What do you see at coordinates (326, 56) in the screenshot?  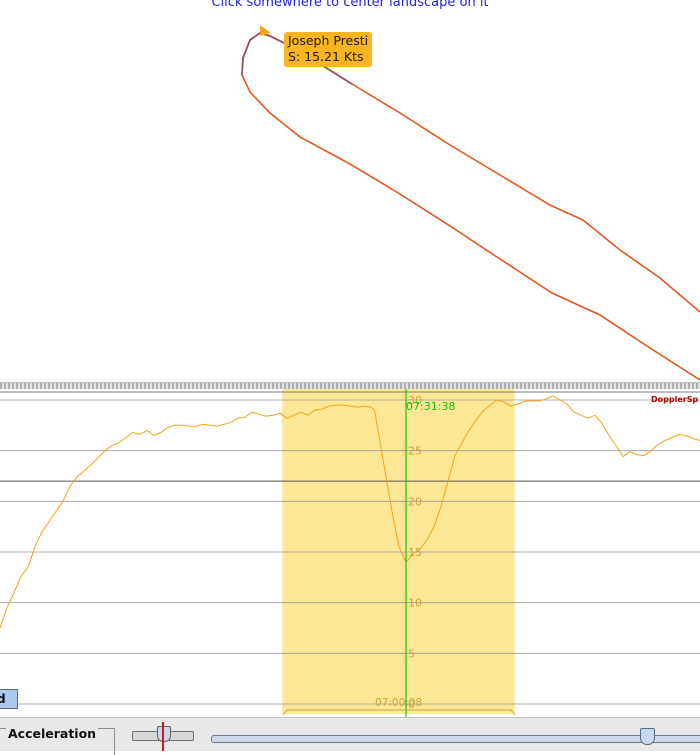 I see `tooltip-speed-readout: S: 15.21 Kts` at bounding box center [326, 56].